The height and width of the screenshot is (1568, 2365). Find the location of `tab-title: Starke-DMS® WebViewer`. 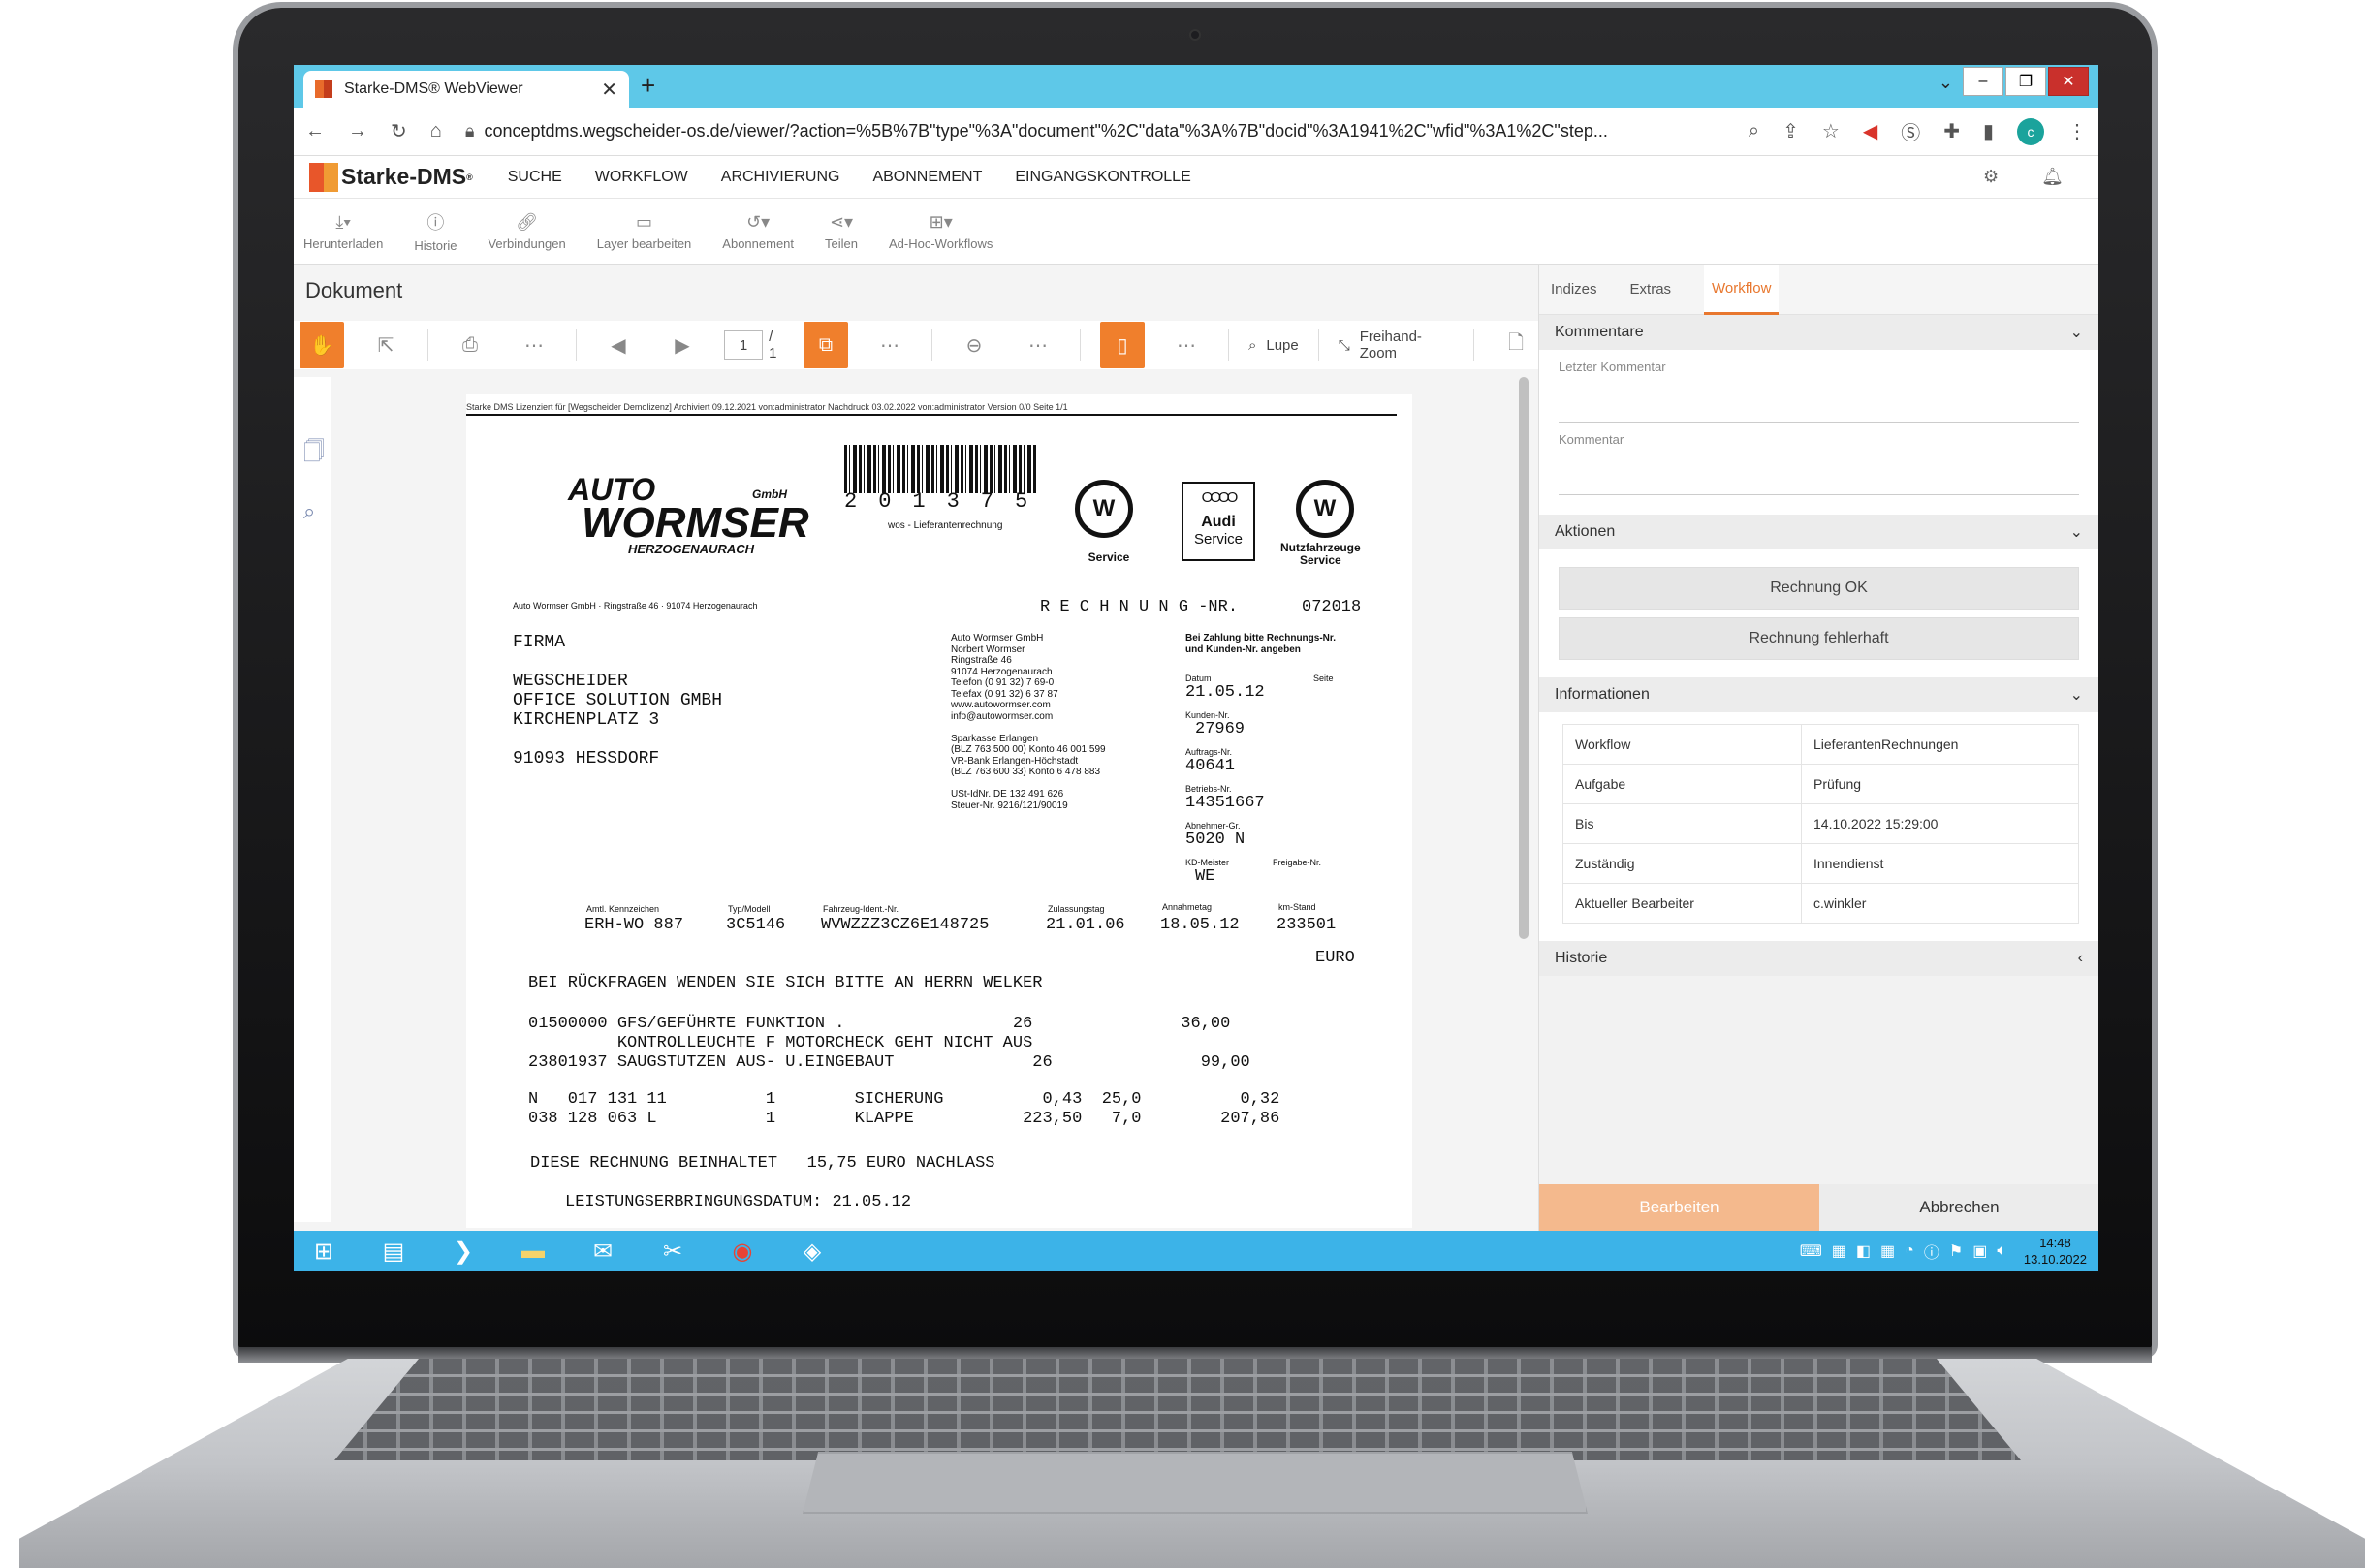

tab-title: Starke-DMS® WebViewer is located at coordinates (433, 88).